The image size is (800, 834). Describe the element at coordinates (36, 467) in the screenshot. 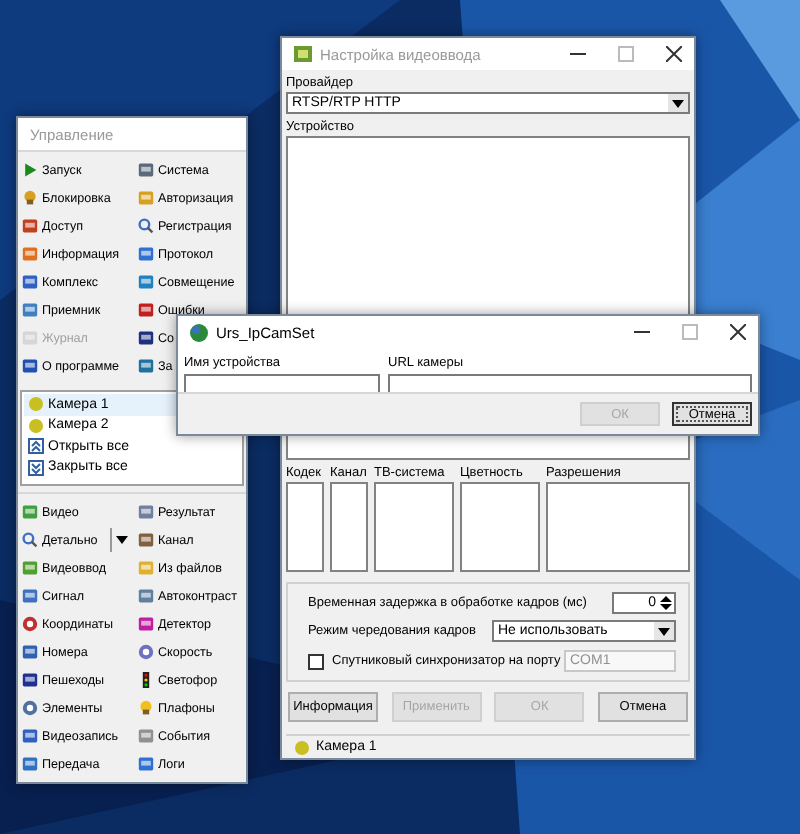

I see `down-arrows-icon` at that location.